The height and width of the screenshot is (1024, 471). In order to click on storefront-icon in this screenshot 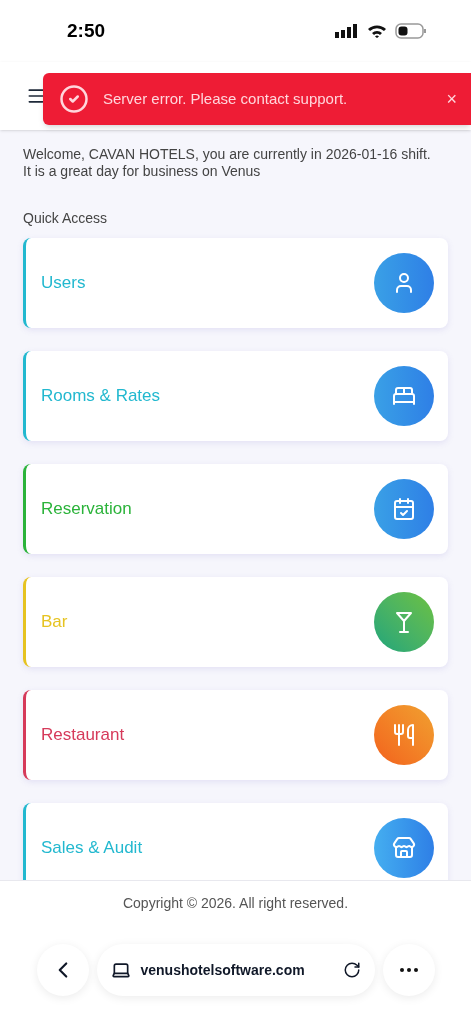, I will do `click(404, 848)`.